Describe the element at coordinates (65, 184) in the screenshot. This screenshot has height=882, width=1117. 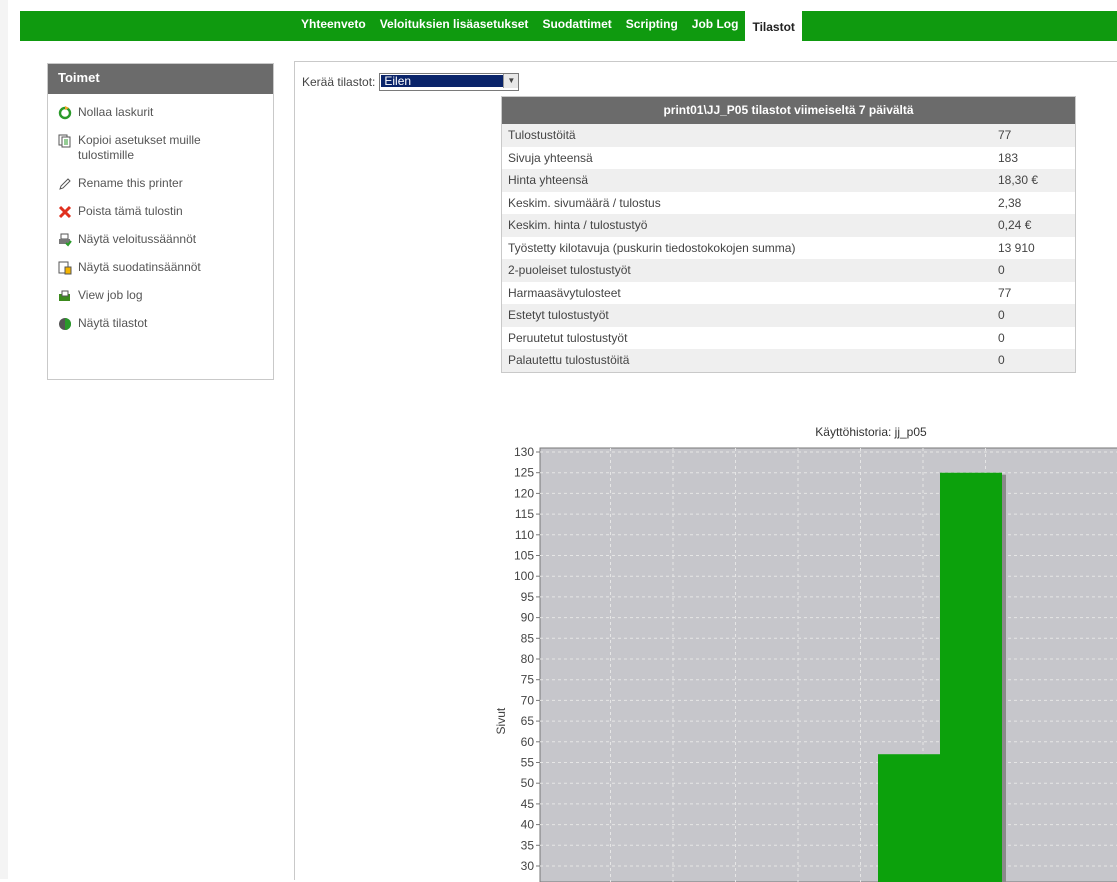
I see `pencil-icon` at that location.